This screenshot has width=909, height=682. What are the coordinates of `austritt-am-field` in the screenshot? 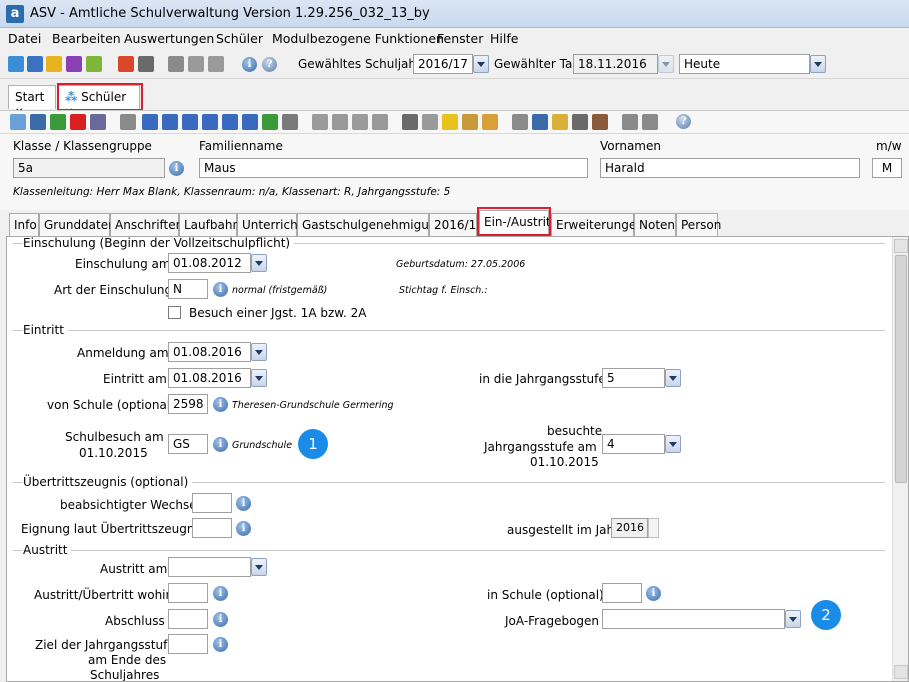 It's located at (209, 567).